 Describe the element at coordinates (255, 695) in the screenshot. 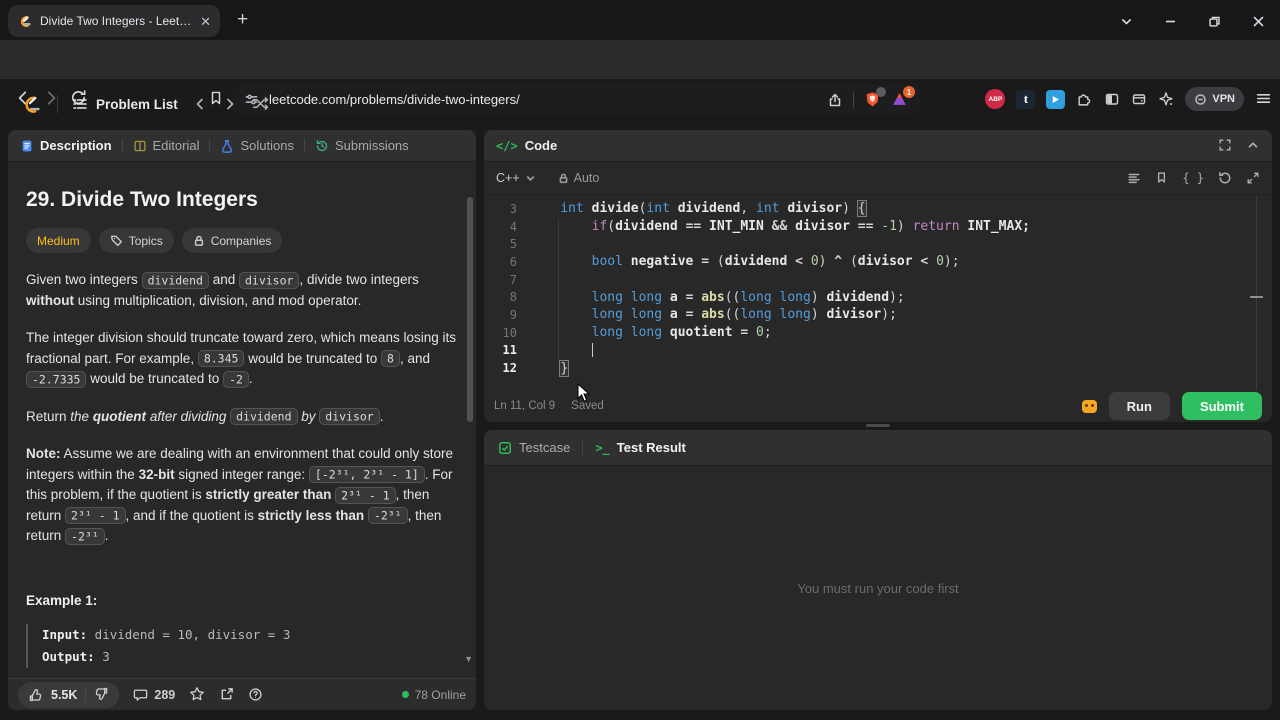

I see `help-icon` at that location.